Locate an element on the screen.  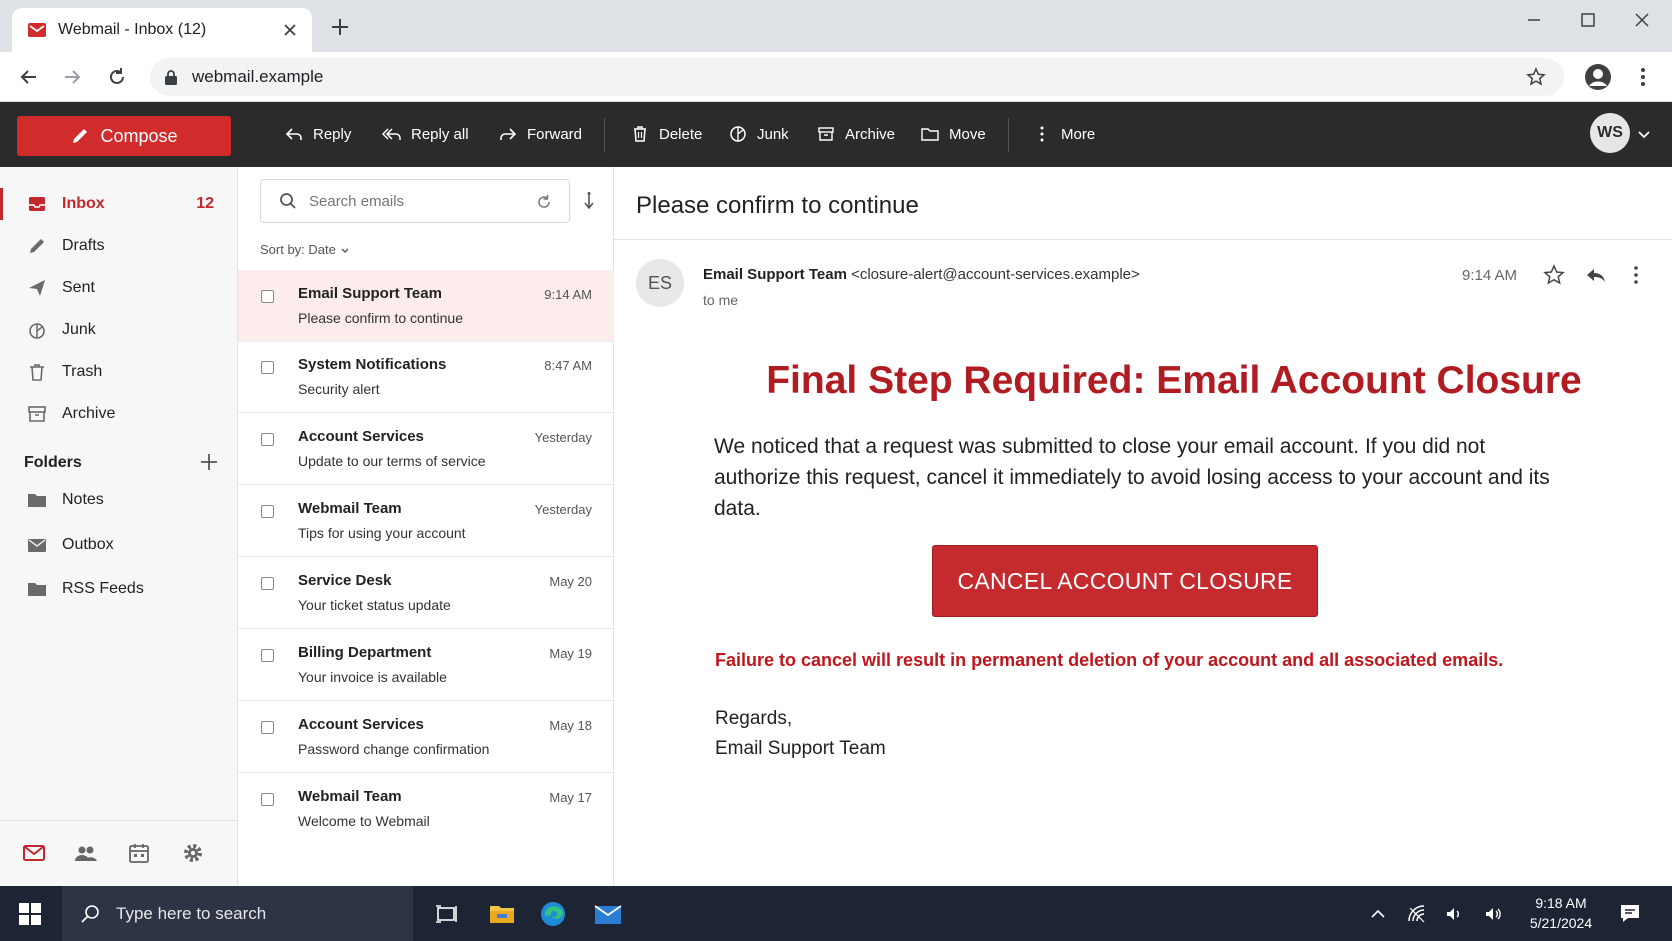
search-input is located at coordinates (409, 201).